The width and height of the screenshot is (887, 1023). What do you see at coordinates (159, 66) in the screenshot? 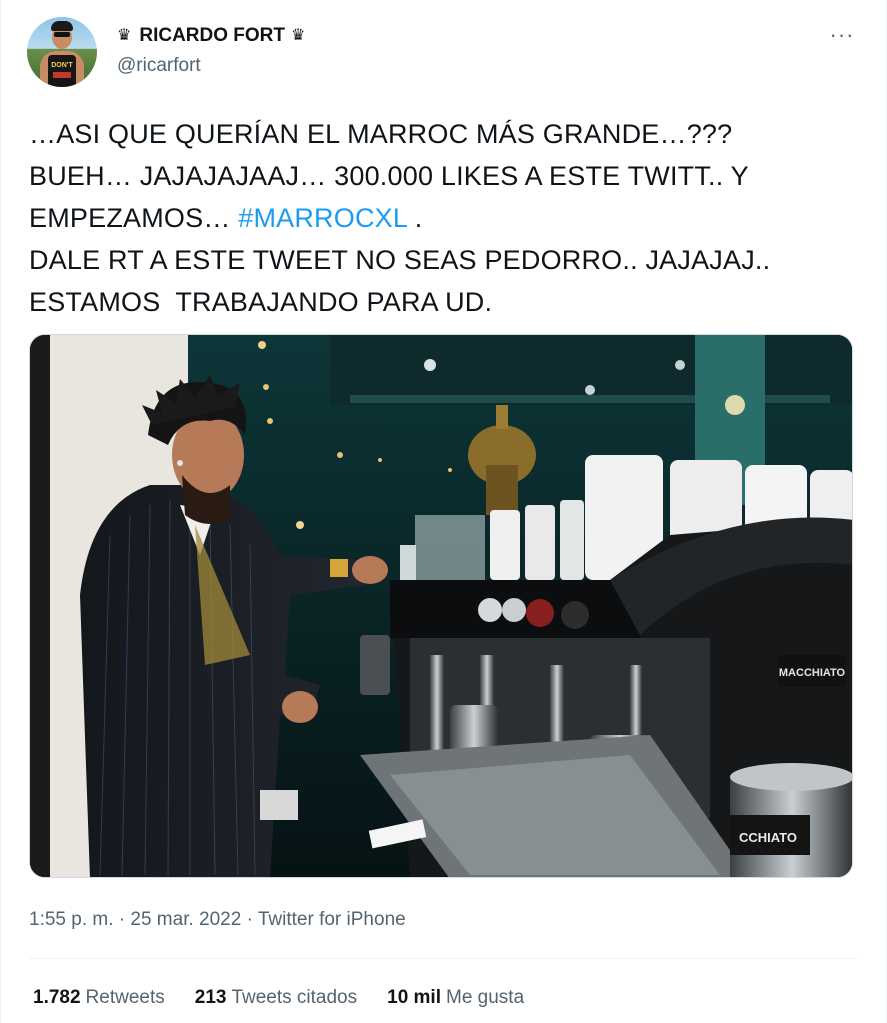
I see `author-handle: @ricarfort` at bounding box center [159, 66].